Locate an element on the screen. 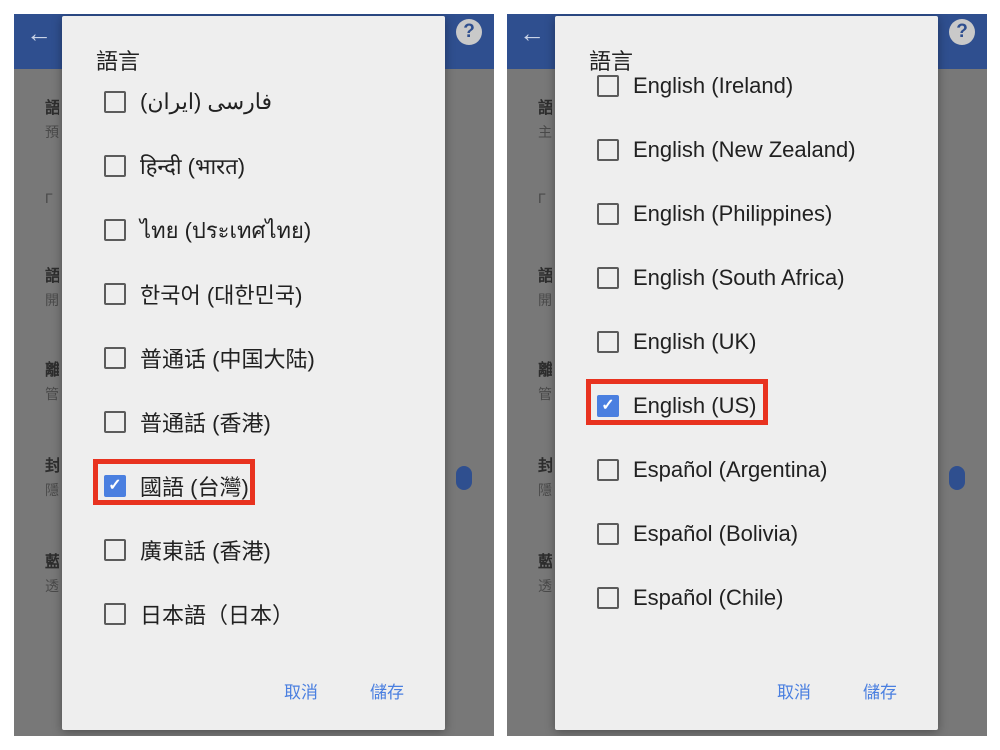 The height and width of the screenshot is (750, 1000). language-option: 普通话 (中国大陆) is located at coordinates (209, 358).